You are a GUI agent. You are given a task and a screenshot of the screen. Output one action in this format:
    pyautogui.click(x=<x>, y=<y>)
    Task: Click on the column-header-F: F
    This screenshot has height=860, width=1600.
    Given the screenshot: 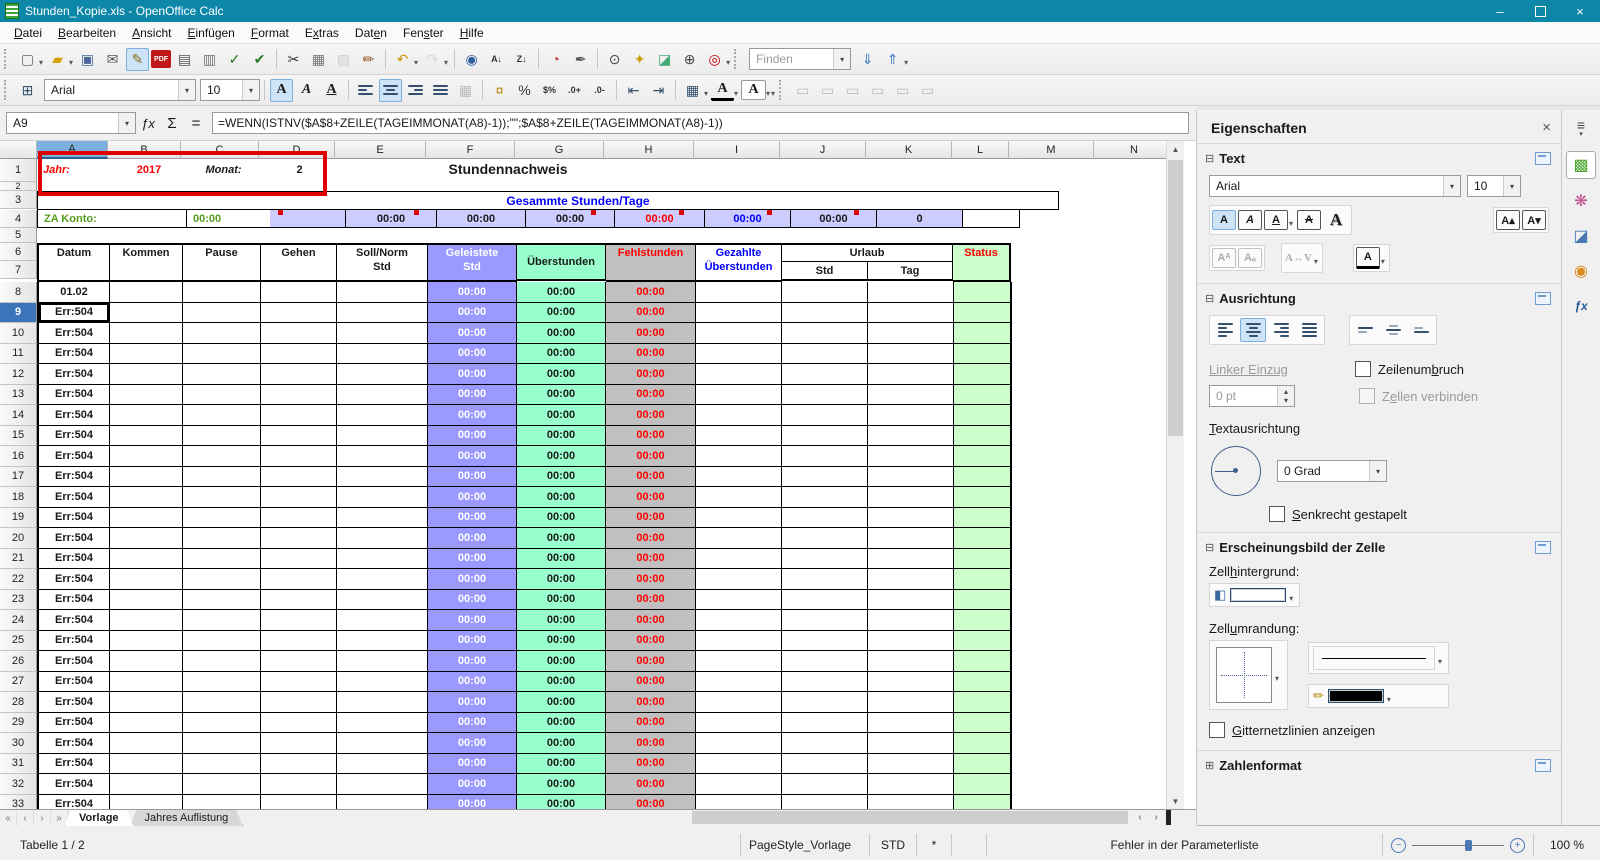 What is the action you would take?
    pyautogui.click(x=470, y=150)
    